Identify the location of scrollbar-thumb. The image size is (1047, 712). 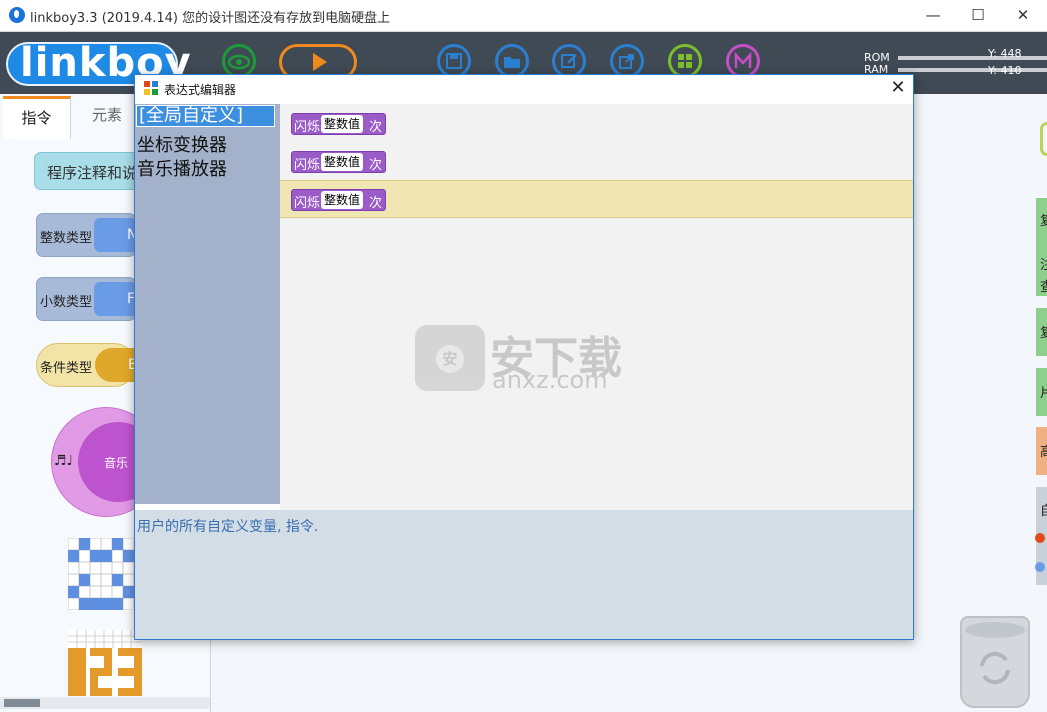
(22, 703).